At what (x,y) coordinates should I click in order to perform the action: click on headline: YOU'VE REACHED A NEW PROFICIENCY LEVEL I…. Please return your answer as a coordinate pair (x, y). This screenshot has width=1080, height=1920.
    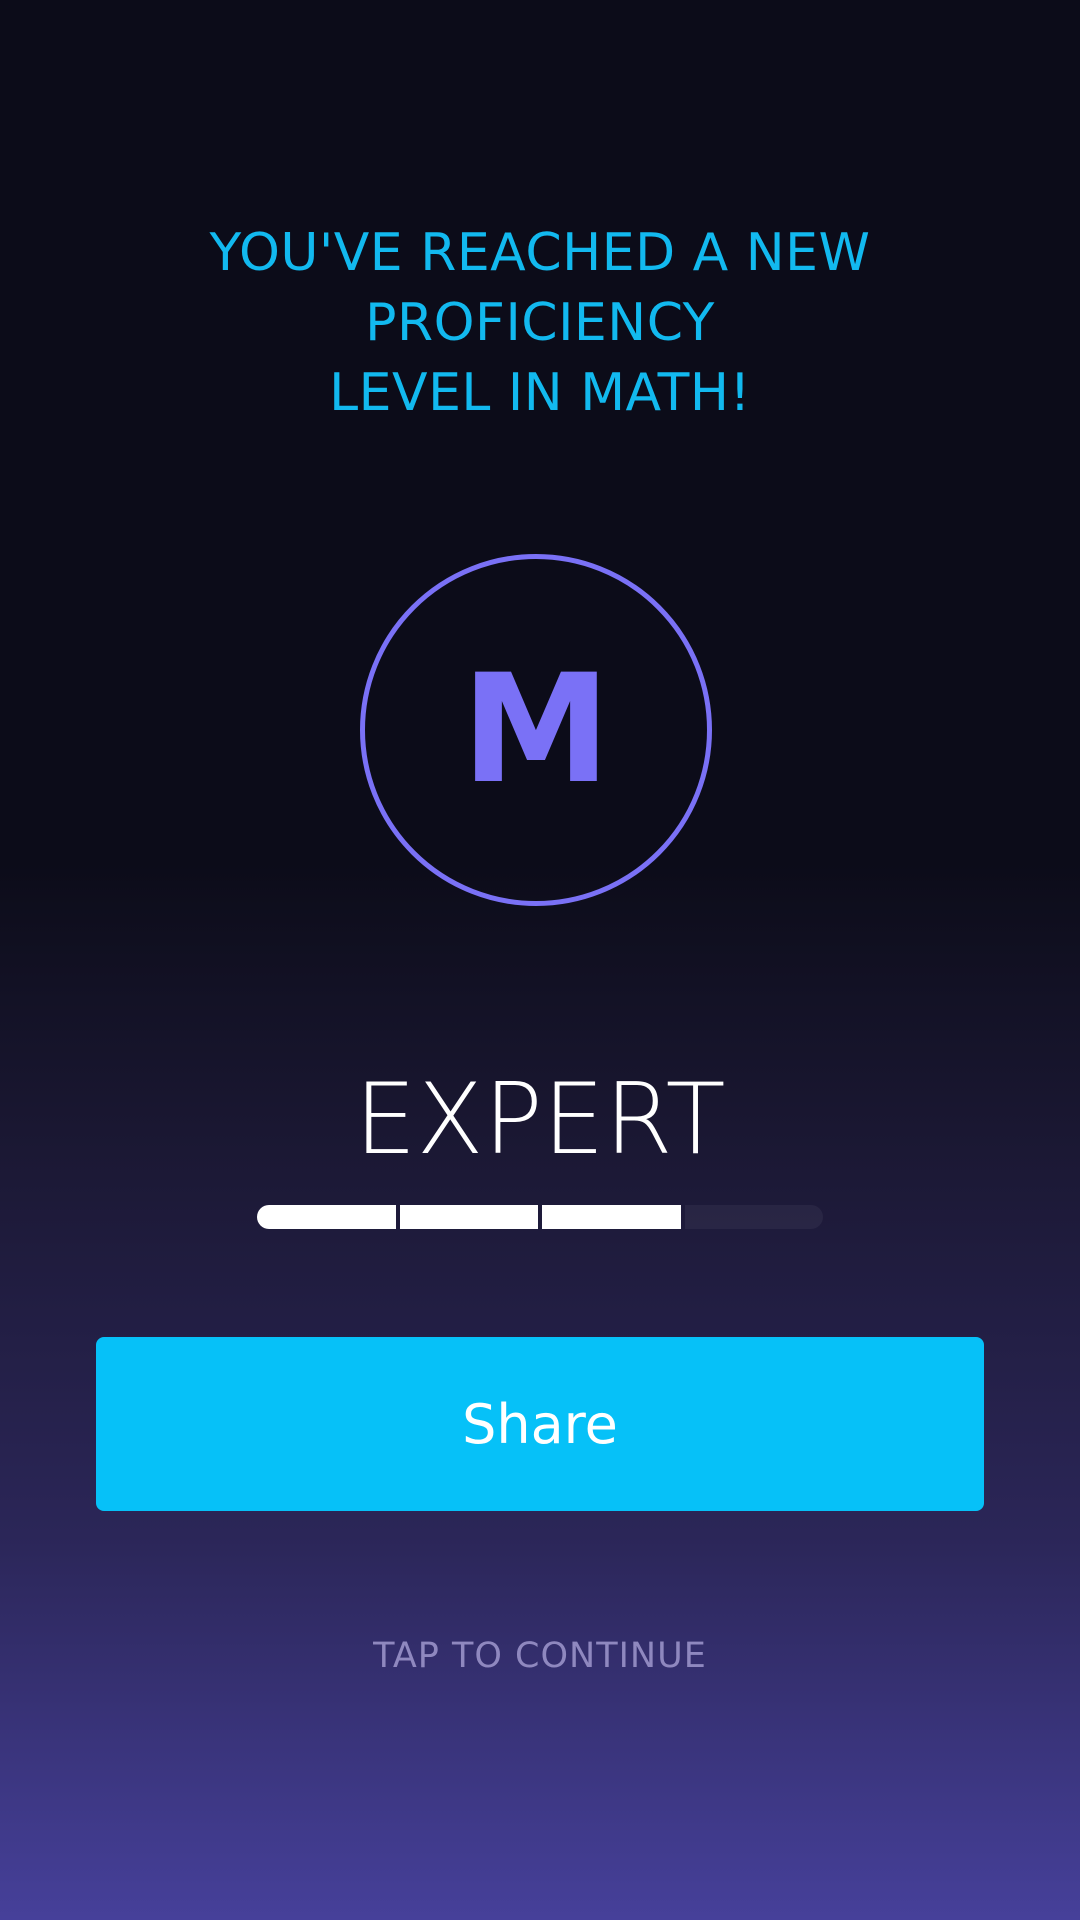
    Looking at the image, I should click on (540, 323).